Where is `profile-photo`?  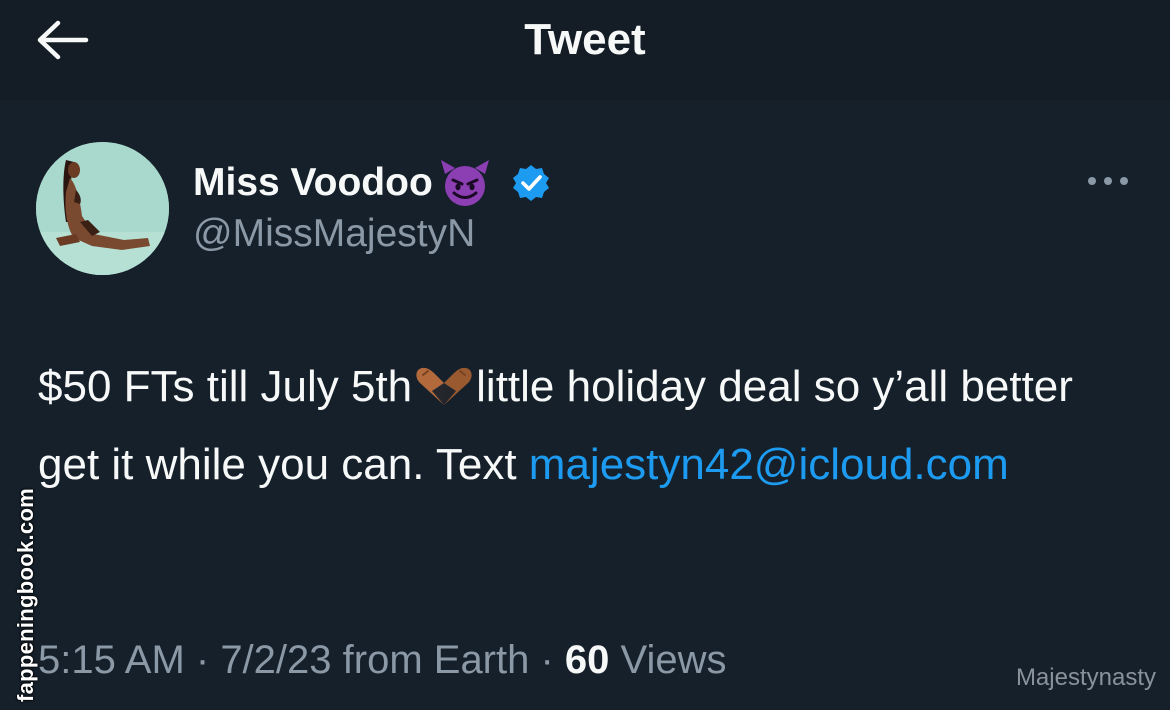 profile-photo is located at coordinates (102, 208).